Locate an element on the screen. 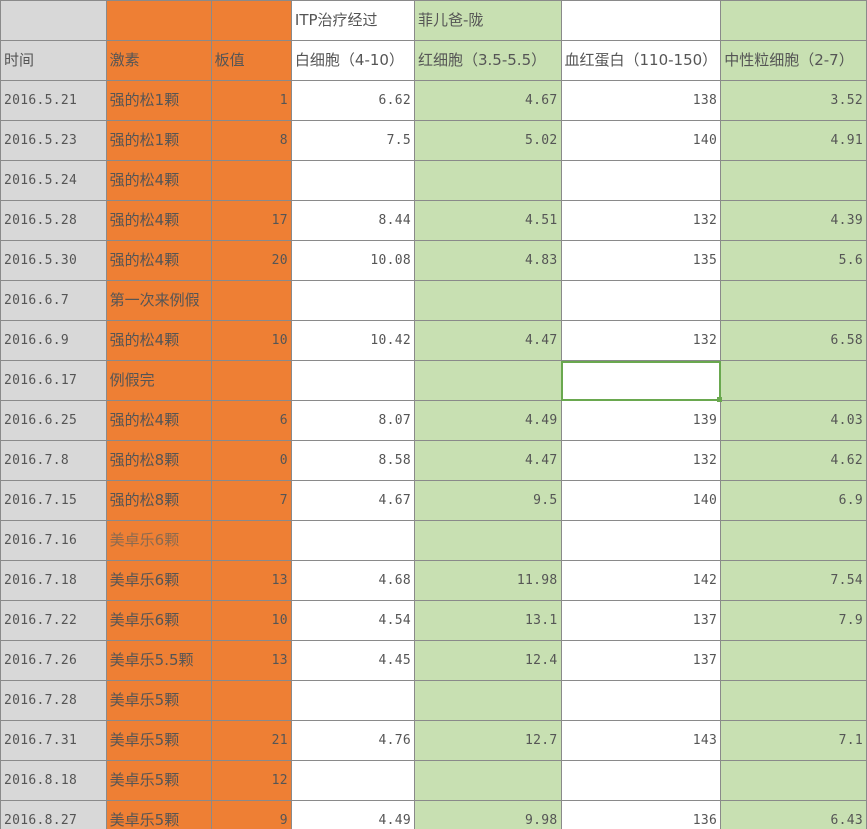 The width and height of the screenshot is (867, 829). header-hemoglobin: 血红蛋白（110-150） is located at coordinates (641, 60).